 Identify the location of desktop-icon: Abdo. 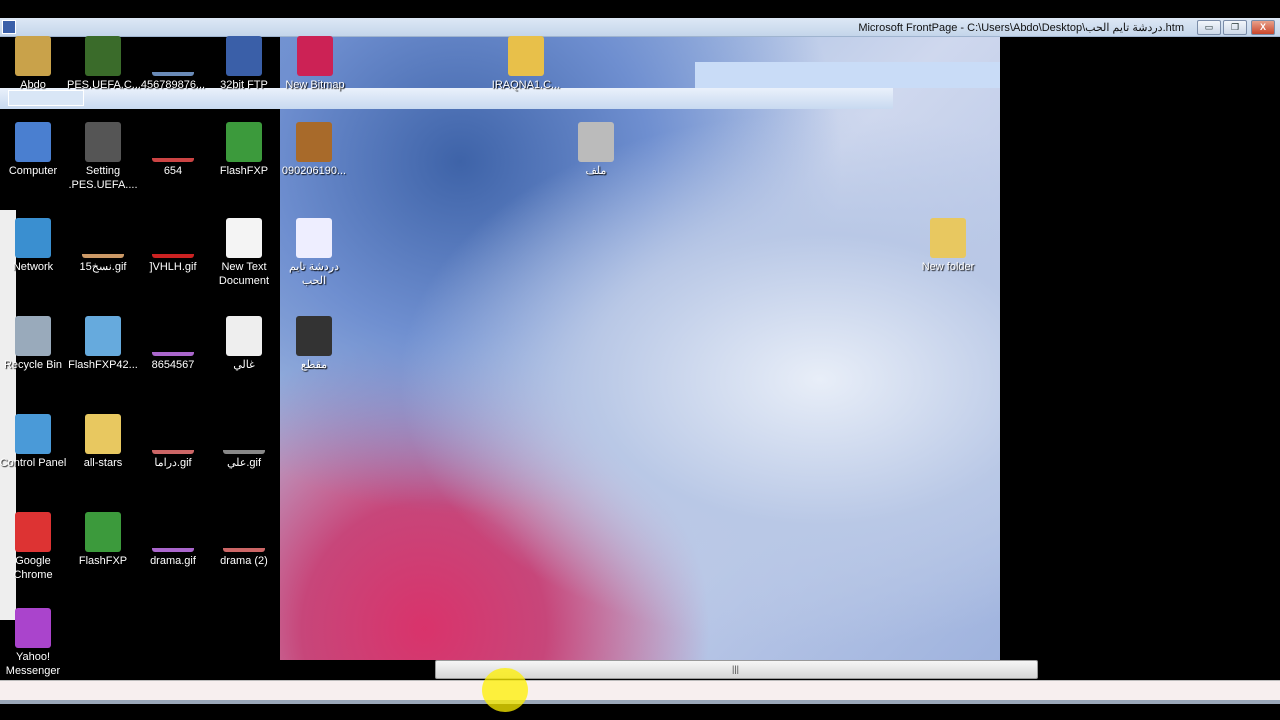
(34, 64).